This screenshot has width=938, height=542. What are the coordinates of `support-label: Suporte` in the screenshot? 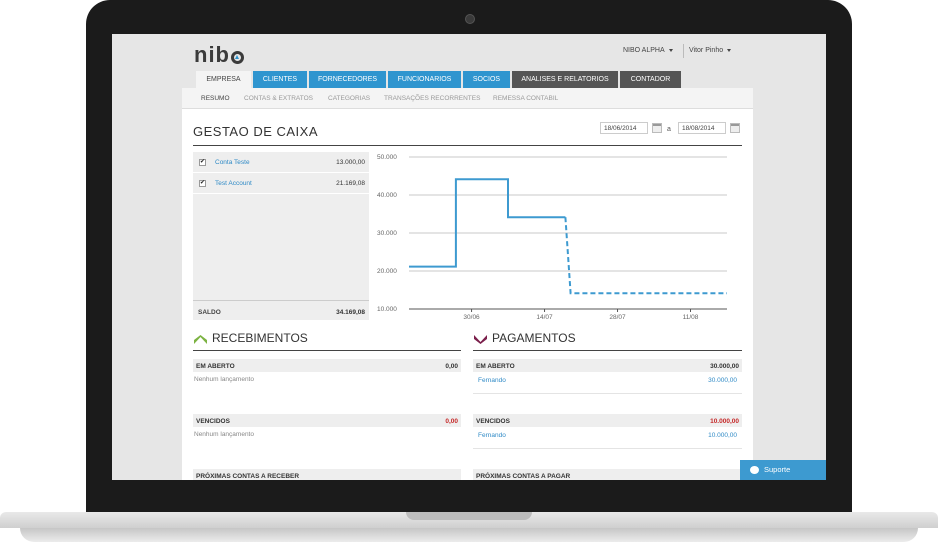 It's located at (777, 469).